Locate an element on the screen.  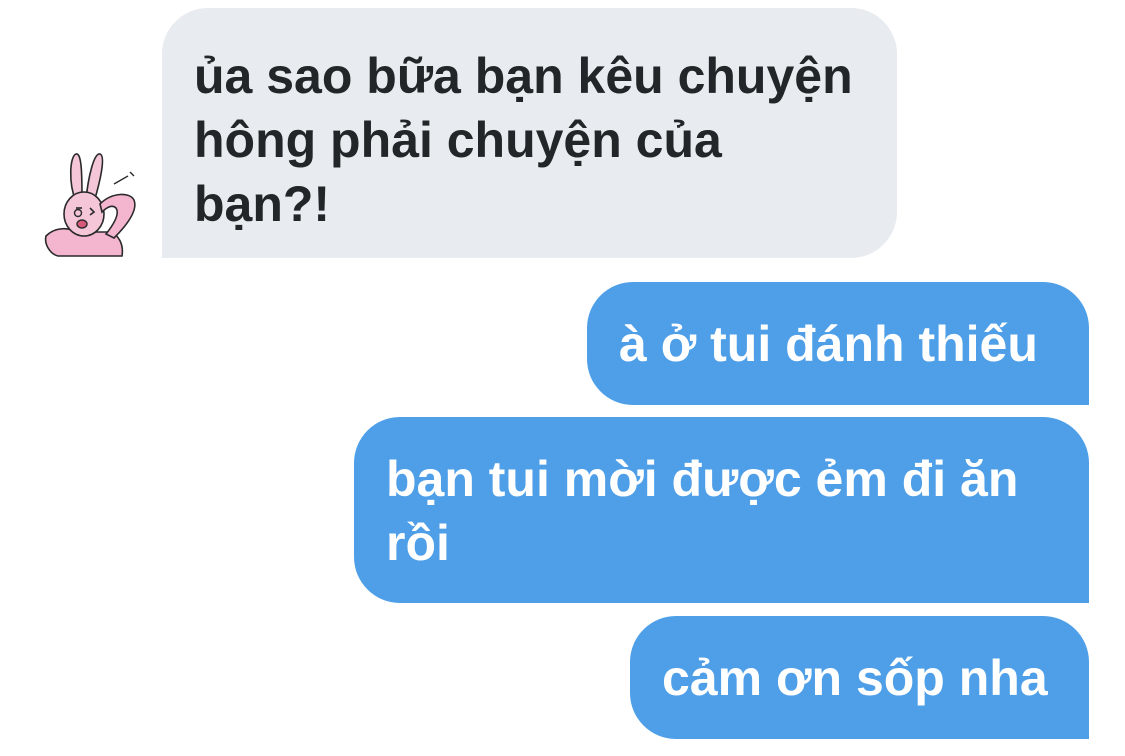
message-text: à ở tui đánh thiếu is located at coordinates (828, 344).